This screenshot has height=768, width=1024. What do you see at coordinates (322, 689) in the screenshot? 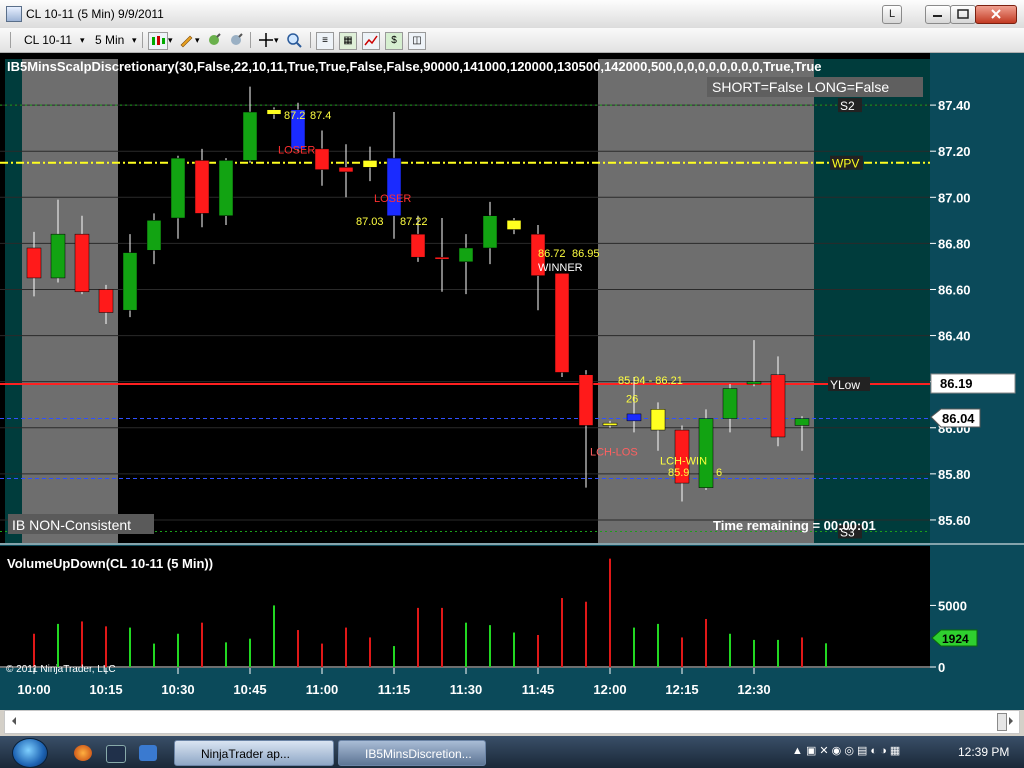
I see `time-tick-label: 11:00` at bounding box center [322, 689].